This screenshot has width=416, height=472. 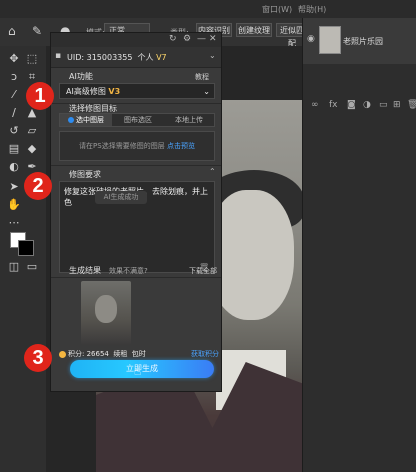 I want to click on eraser-icon: ▱, so click(x=32, y=131).